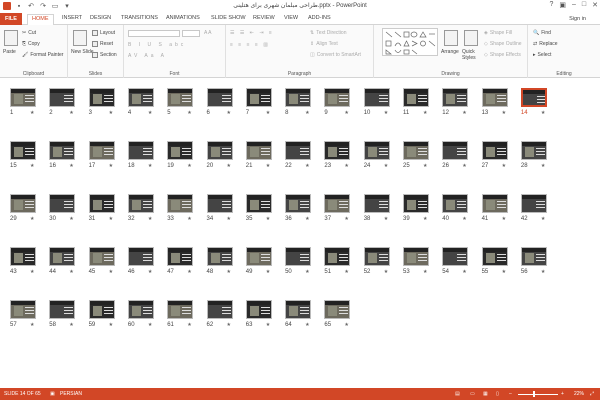 This screenshot has width=600, height=400. What do you see at coordinates (471, 38) in the screenshot?
I see `quick-styles-icon` at bounding box center [471, 38].